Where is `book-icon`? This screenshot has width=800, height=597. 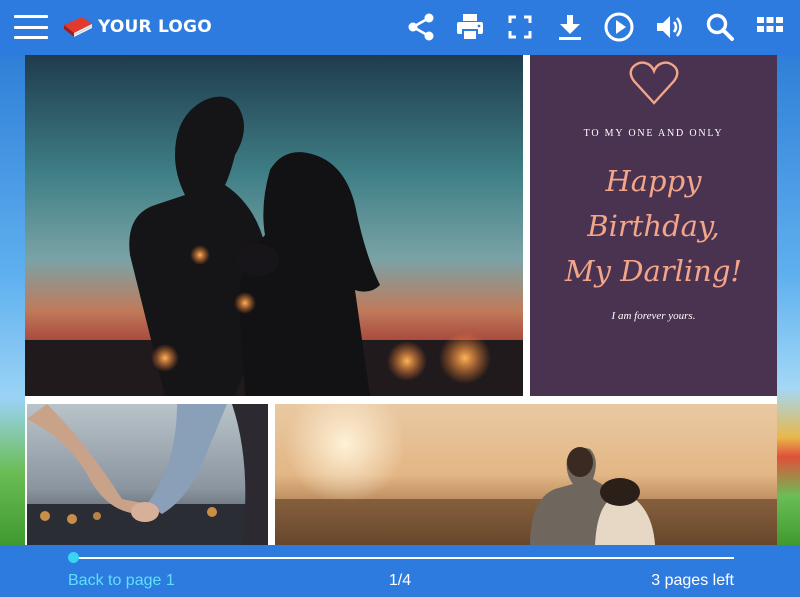 book-icon is located at coordinates (78, 27).